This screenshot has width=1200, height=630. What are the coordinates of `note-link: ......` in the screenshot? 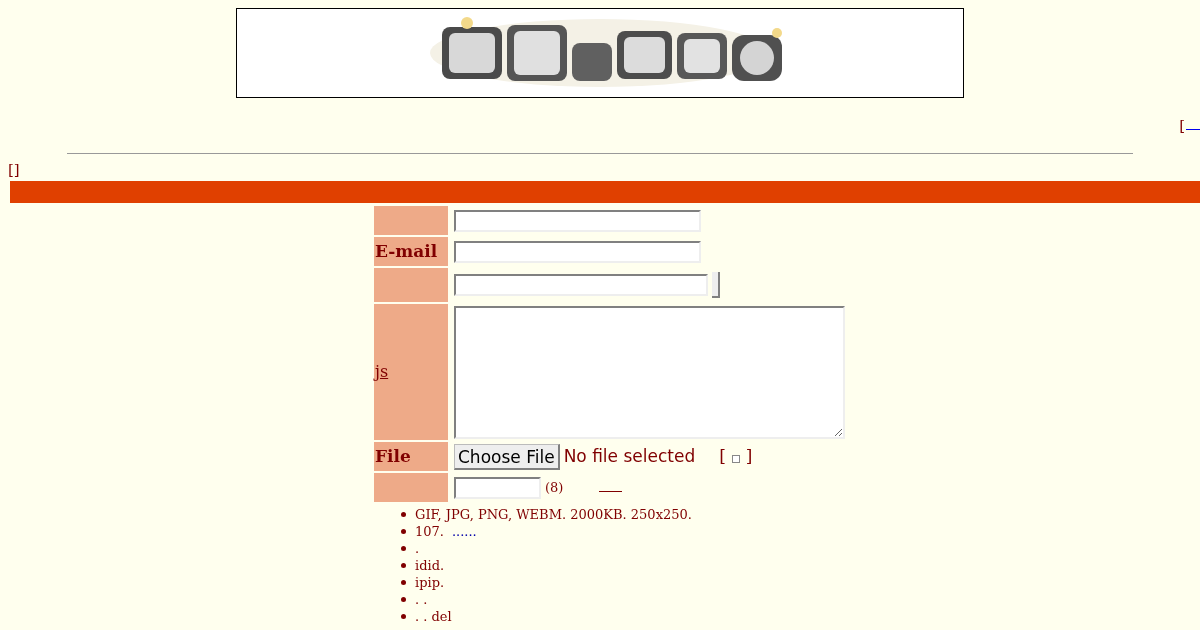 It's located at (464, 531).